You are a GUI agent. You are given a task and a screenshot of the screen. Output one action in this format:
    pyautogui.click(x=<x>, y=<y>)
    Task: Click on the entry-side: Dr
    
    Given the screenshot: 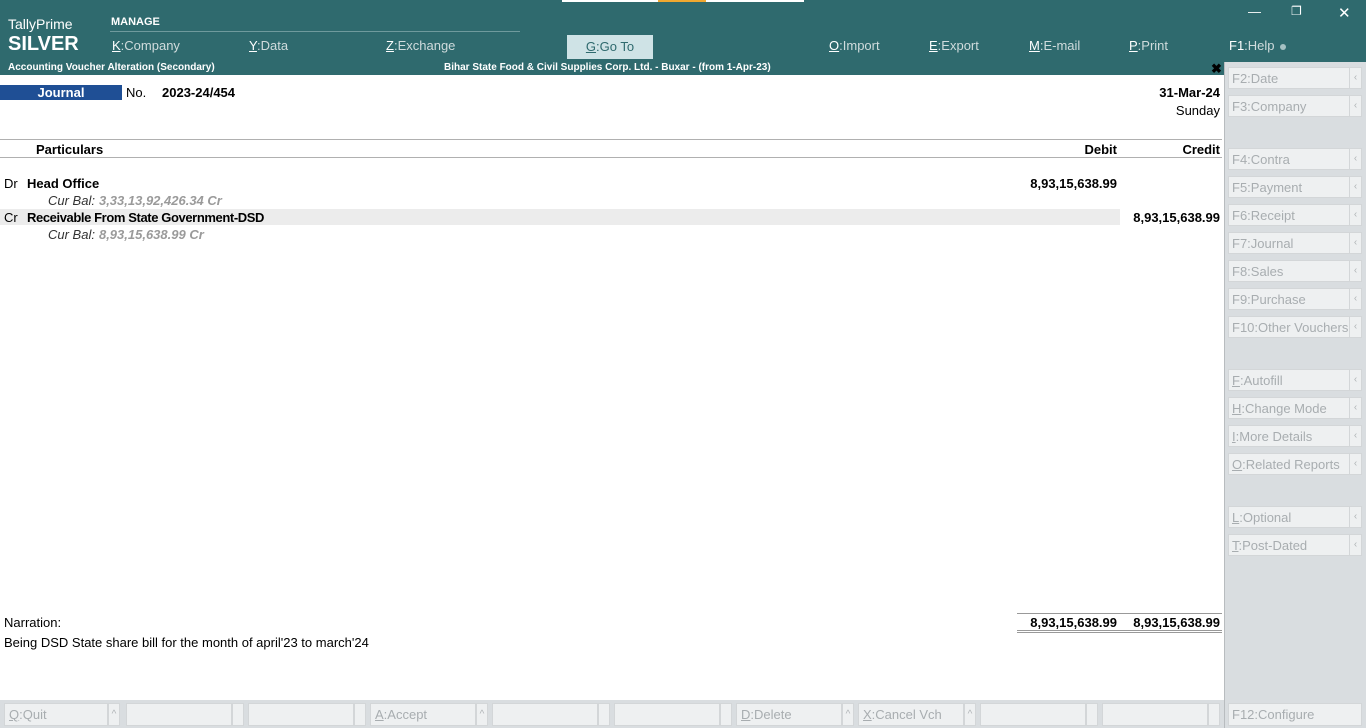 What is the action you would take?
    pyautogui.click(x=11, y=183)
    